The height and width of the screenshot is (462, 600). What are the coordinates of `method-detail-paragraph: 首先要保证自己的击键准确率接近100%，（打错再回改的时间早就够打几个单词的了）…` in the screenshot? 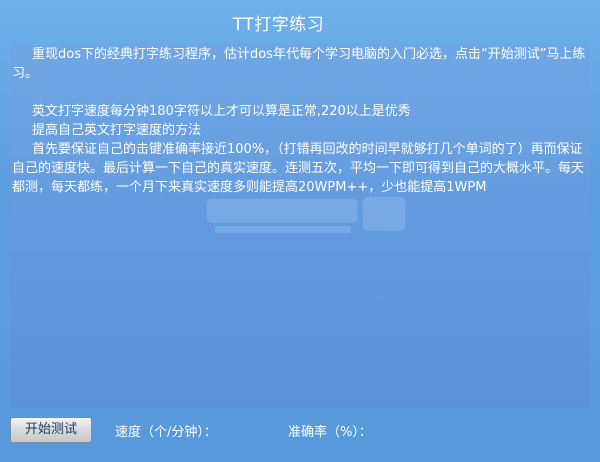 It's located at (298, 168).